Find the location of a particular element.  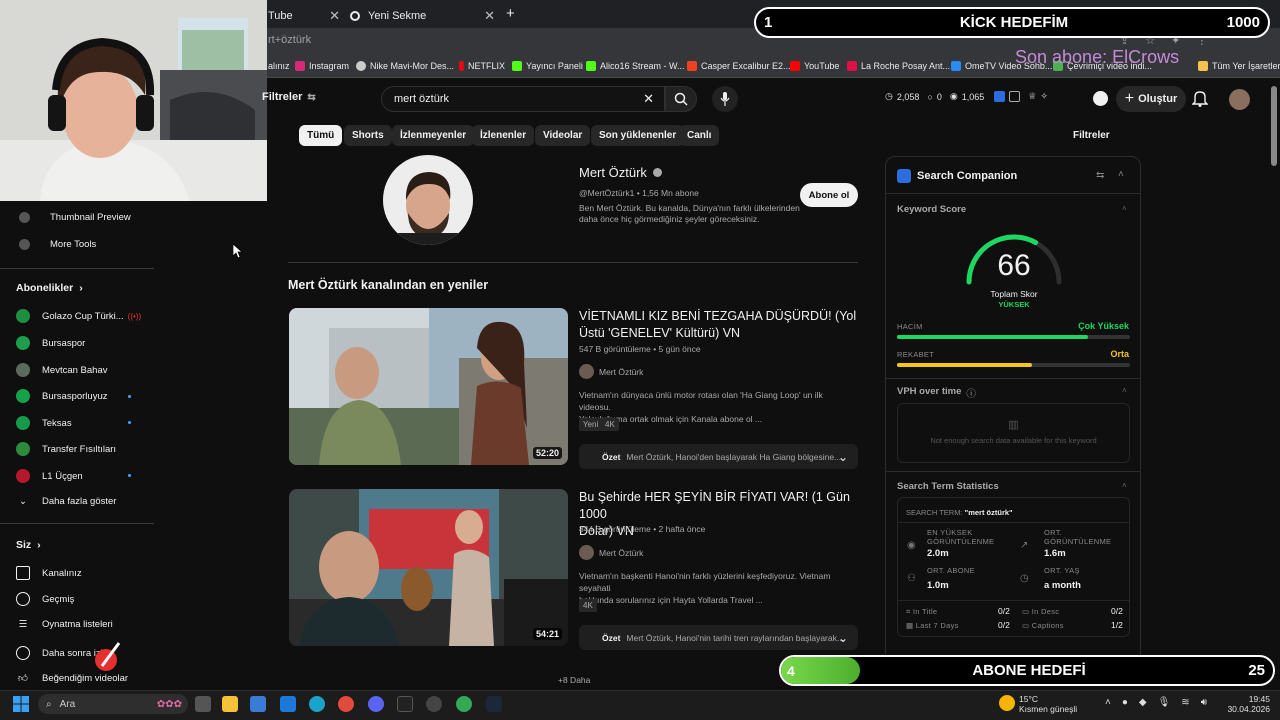

wifi-icon: ≋ is located at coordinates (1185, 702).